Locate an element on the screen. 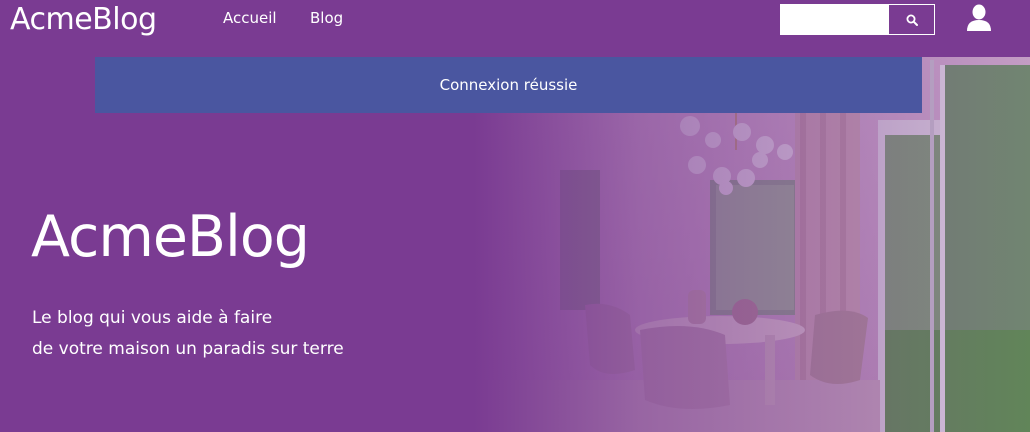  site-logo: AcmeBlog is located at coordinates (83, 20).